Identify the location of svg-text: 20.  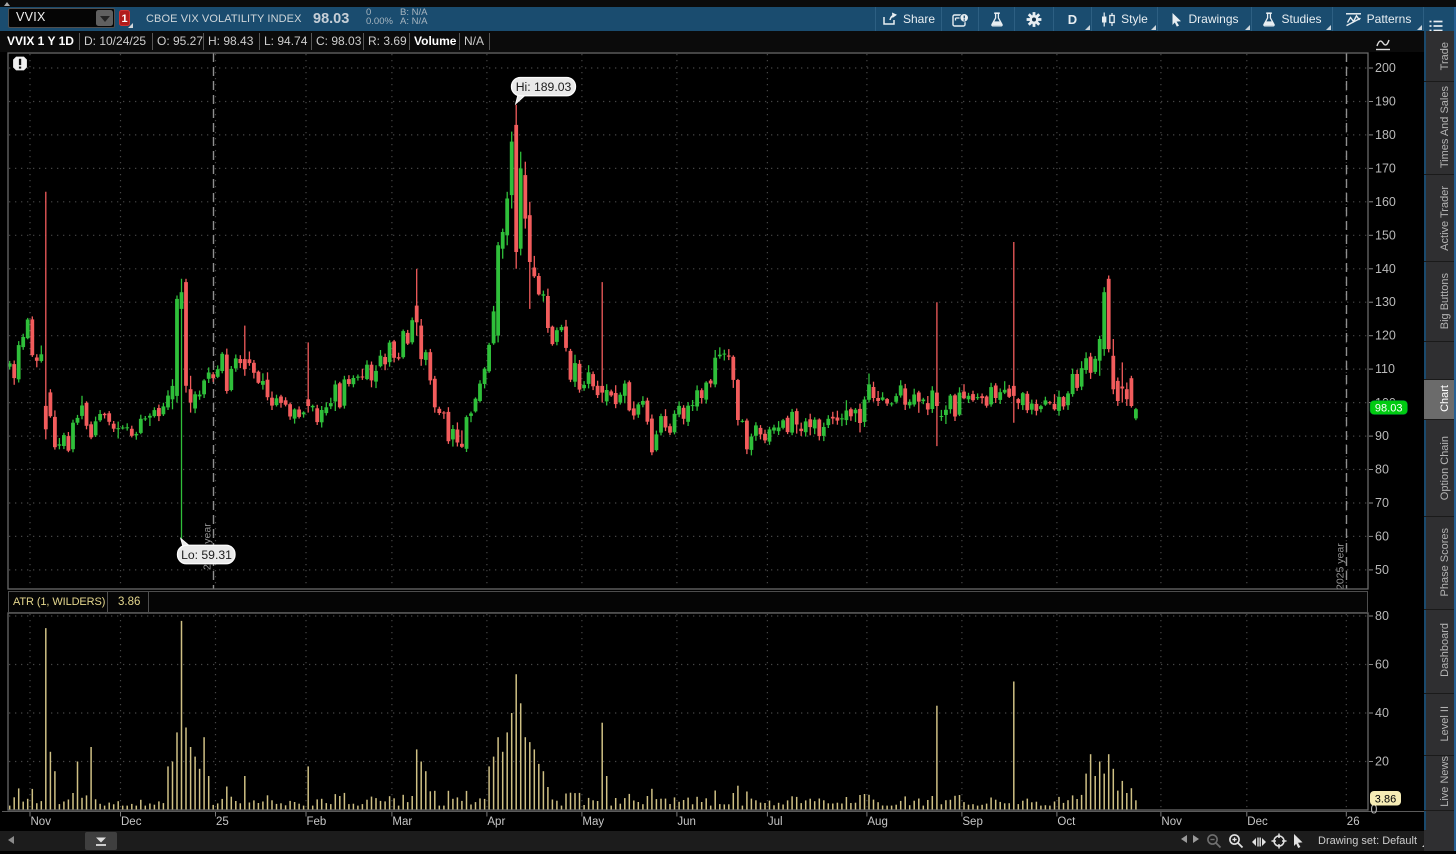
(1382, 762).